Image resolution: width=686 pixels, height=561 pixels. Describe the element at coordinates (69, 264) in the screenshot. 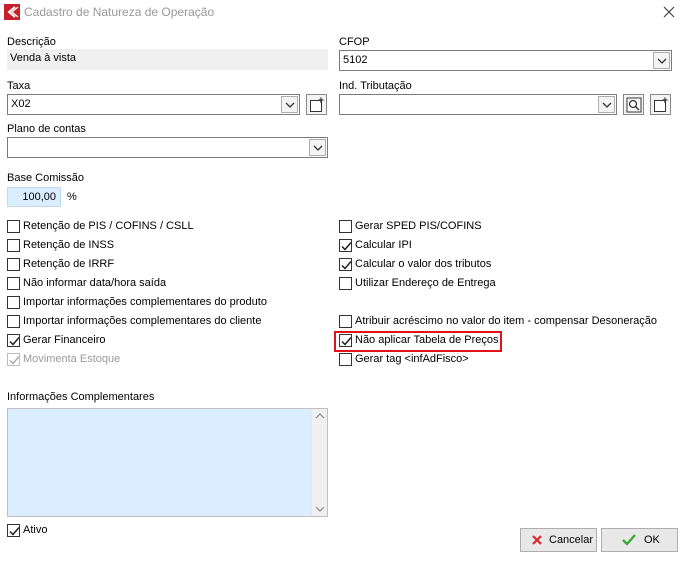

I see `retencao-irrf-label: Retenção de IRRF` at that location.